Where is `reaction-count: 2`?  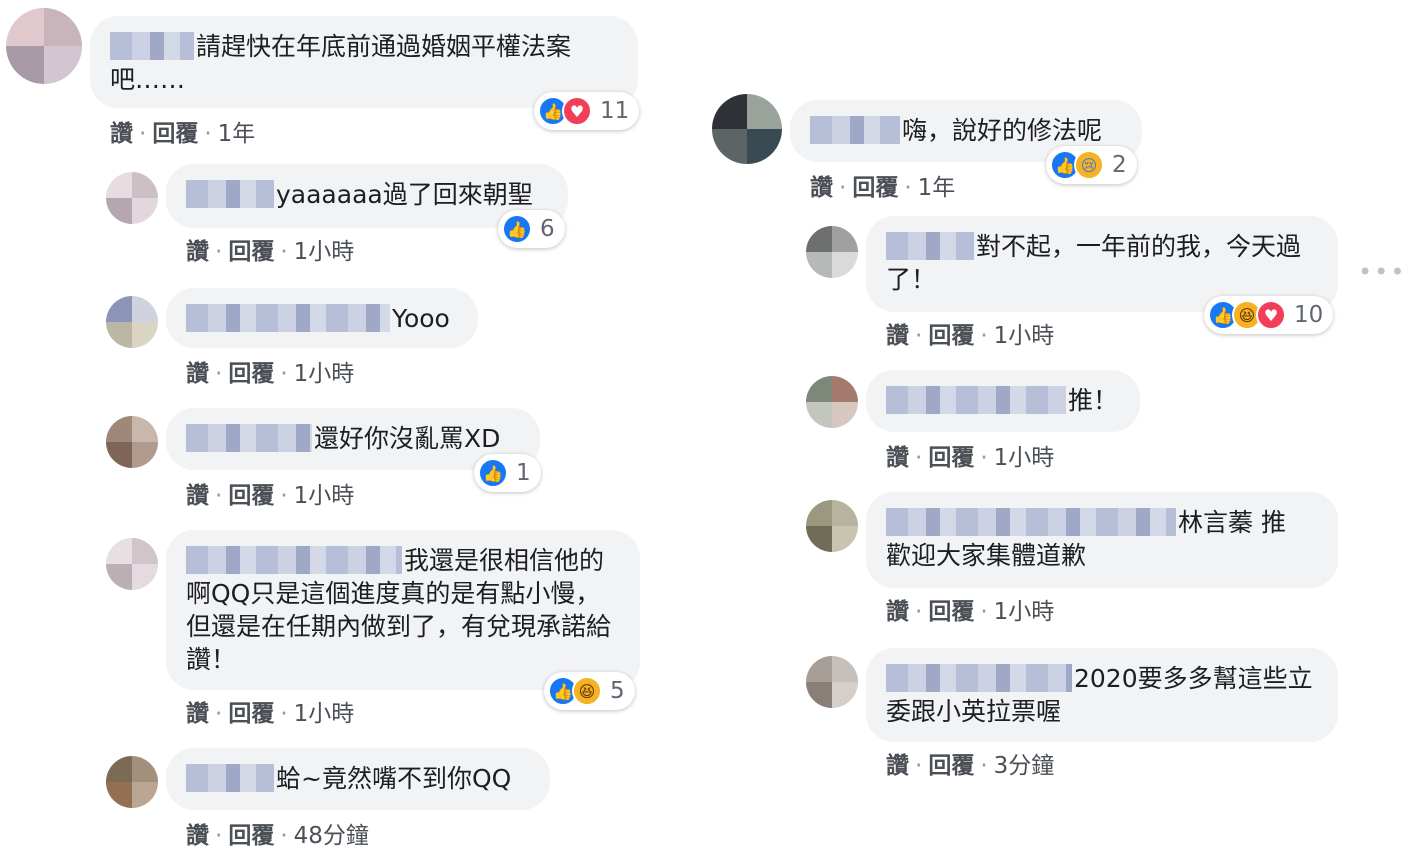
reaction-count: 2 is located at coordinates (1119, 165).